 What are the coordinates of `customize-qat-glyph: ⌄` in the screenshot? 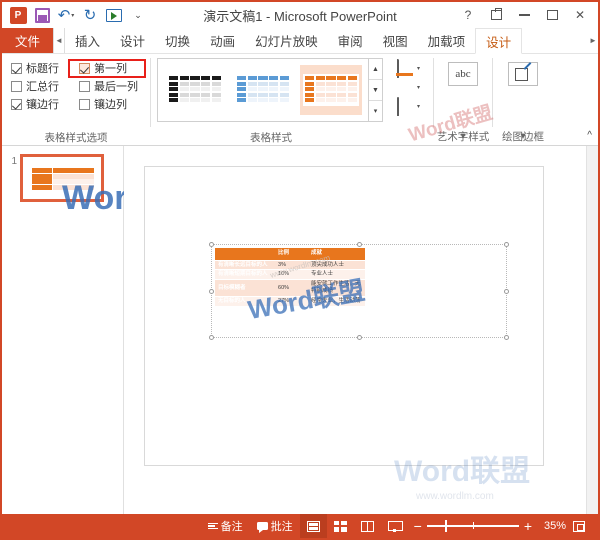 It's located at (138, 14).